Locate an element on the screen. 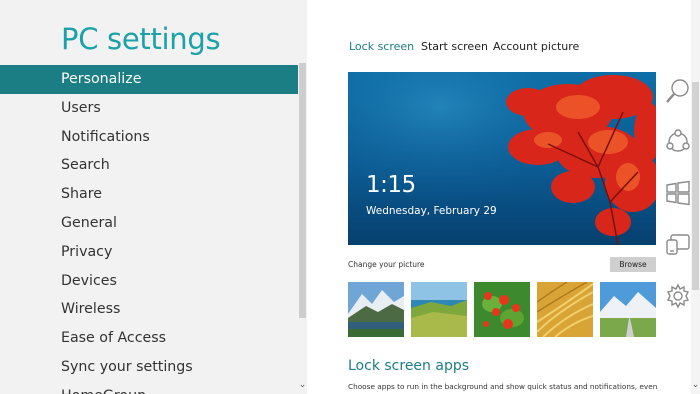 This screenshot has width=700, height=394. tab-lock-screen: Lock screen is located at coordinates (381, 46).